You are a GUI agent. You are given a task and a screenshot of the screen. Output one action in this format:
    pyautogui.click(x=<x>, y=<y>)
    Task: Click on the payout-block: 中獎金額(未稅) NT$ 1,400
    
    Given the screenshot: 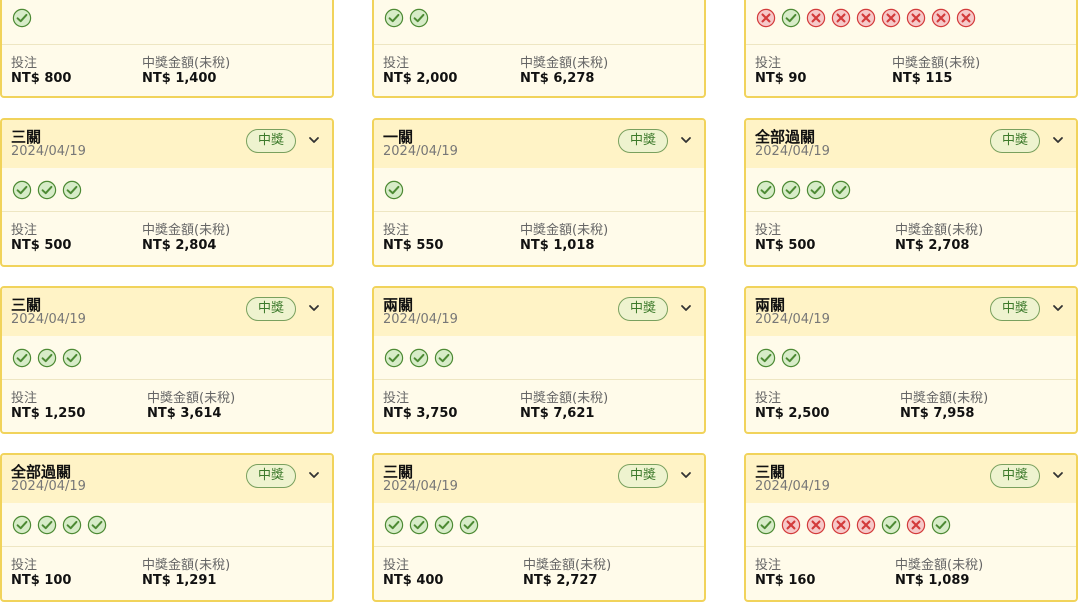 What is the action you would take?
    pyautogui.click(x=186, y=72)
    